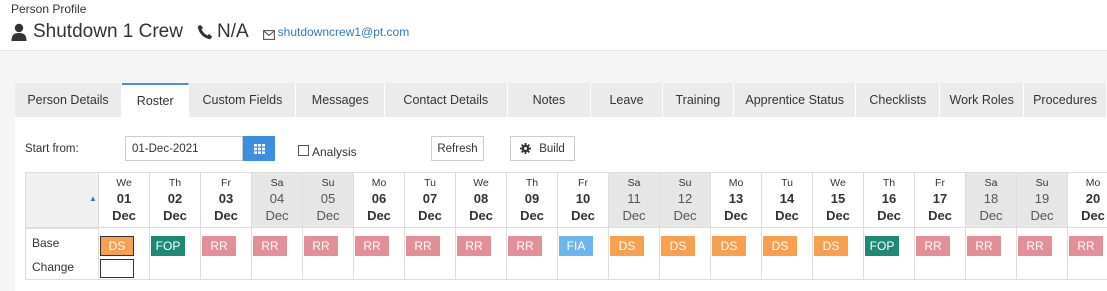 The image size is (1107, 291). I want to click on day-header: Mo 13 Dec, so click(736, 200).